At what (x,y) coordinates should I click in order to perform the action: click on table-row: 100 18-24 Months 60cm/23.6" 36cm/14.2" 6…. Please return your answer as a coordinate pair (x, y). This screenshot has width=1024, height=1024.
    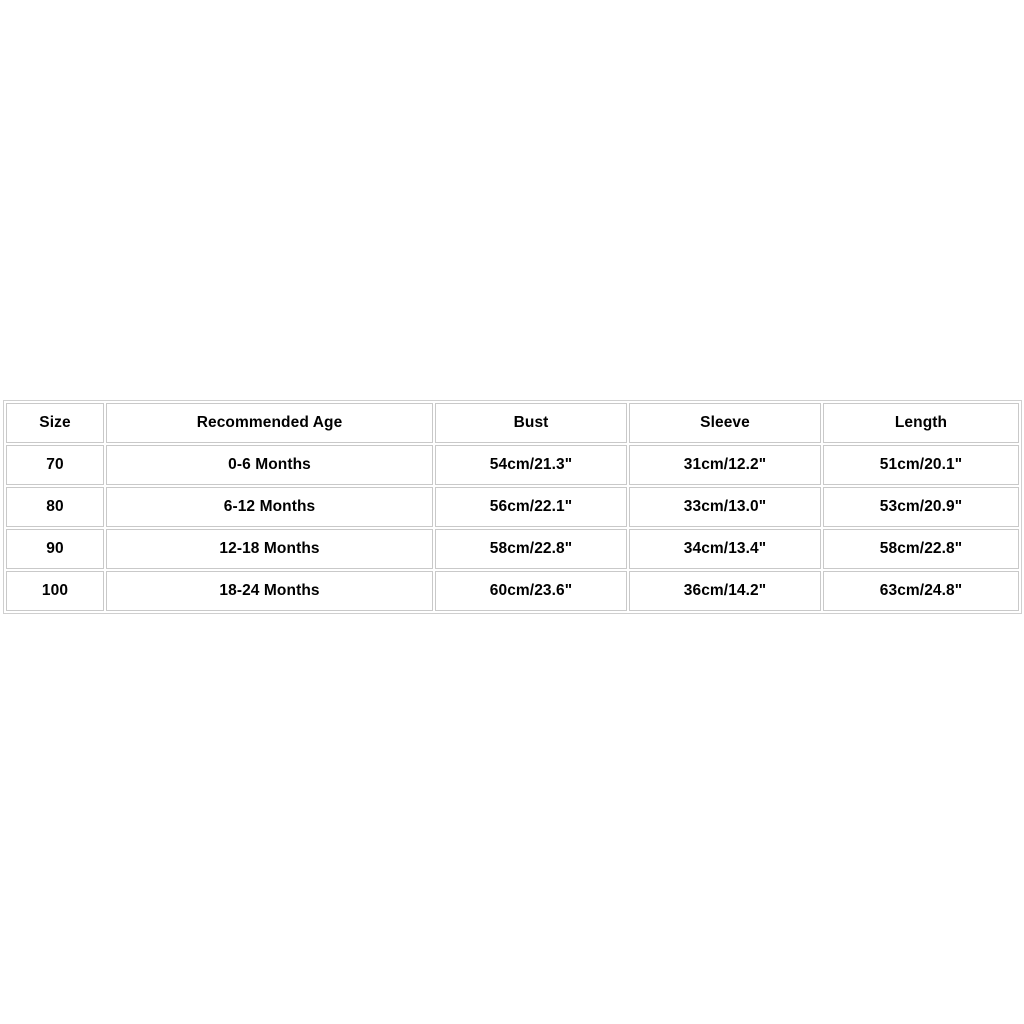
    Looking at the image, I should click on (512, 591).